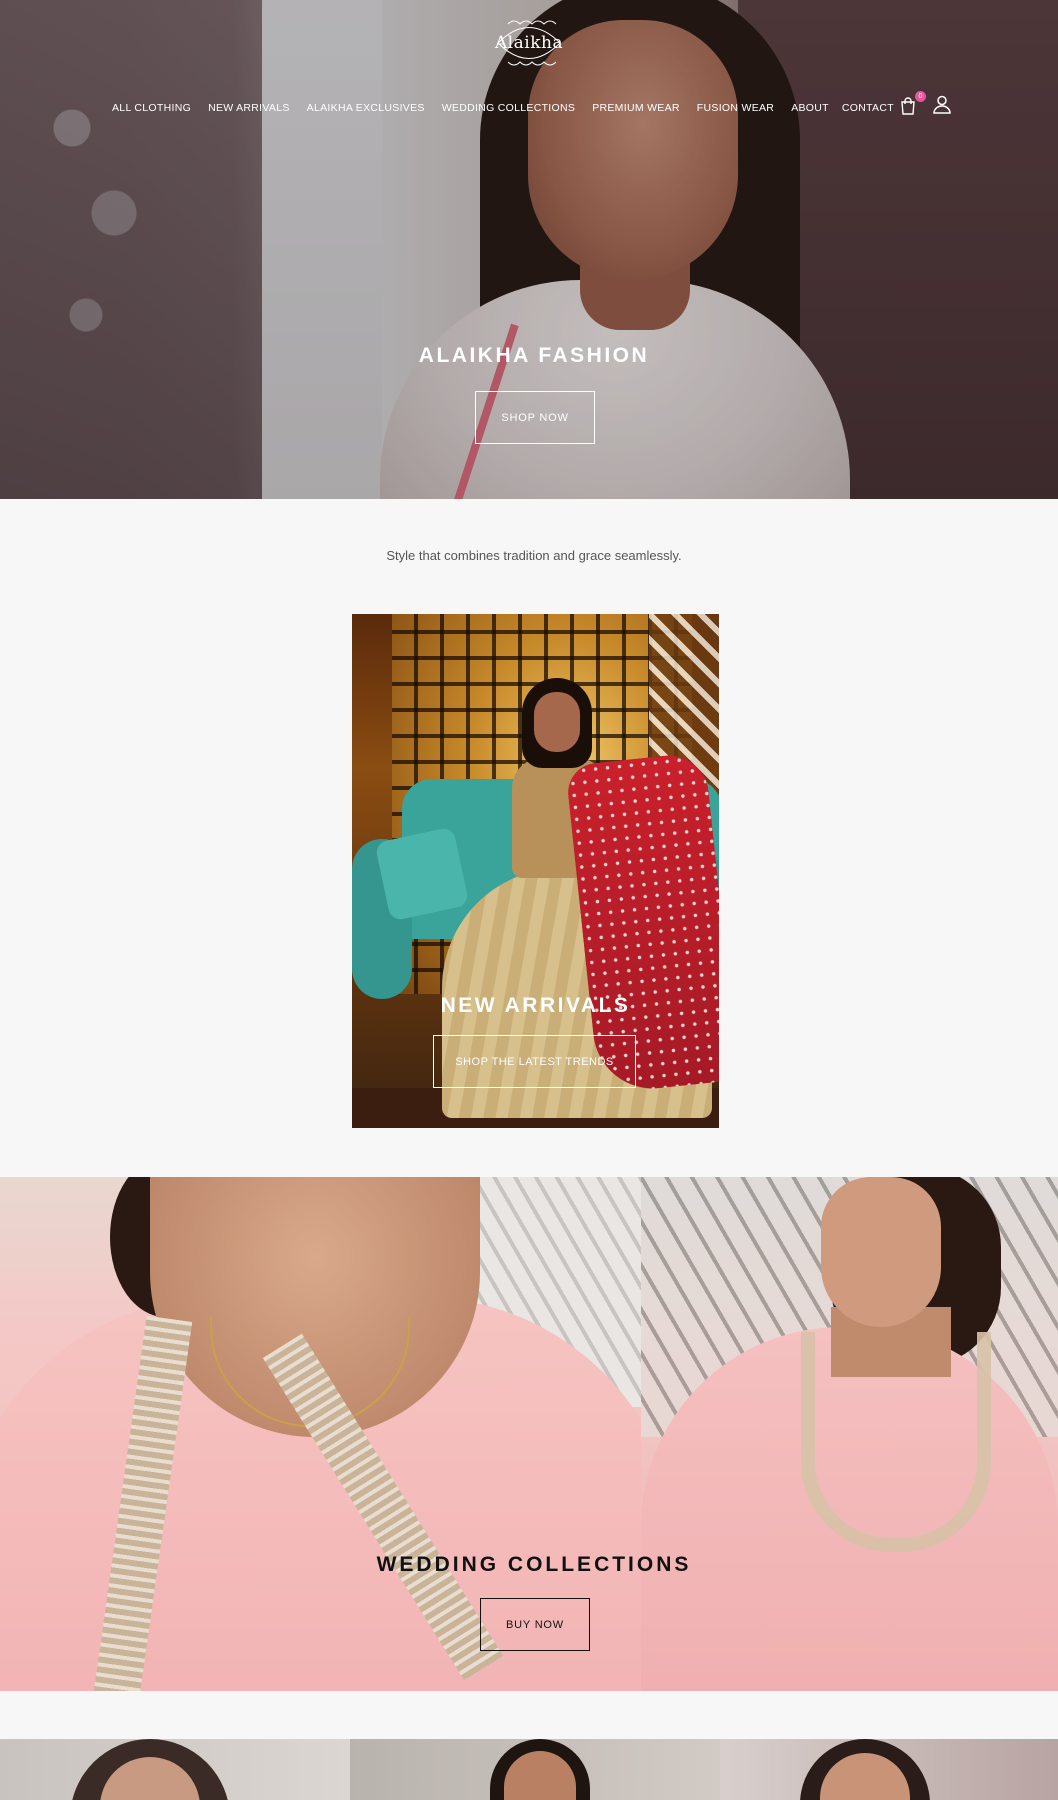 Image resolution: width=1058 pixels, height=1800 pixels. I want to click on product-strip, so click(529, 1769).